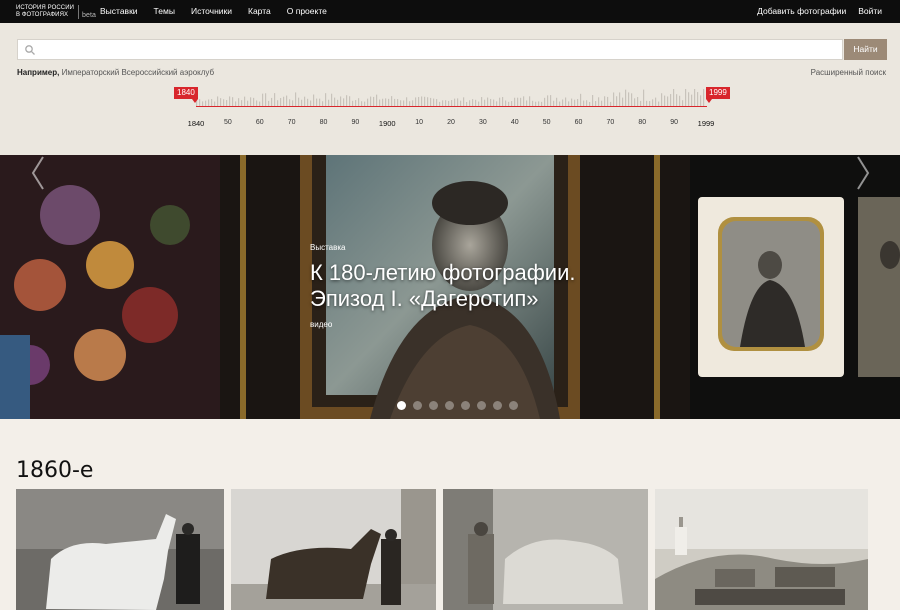 This screenshot has width=900, height=610. What do you see at coordinates (328, 247) in the screenshot?
I see `hero-kind-label: Выставка` at bounding box center [328, 247].